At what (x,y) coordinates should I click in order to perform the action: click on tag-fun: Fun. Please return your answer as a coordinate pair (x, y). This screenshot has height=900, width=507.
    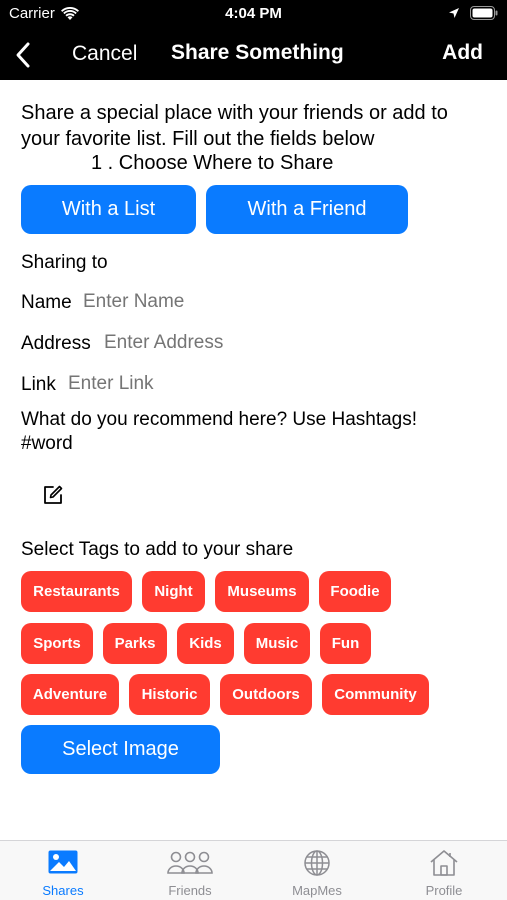
    Looking at the image, I should click on (345, 643).